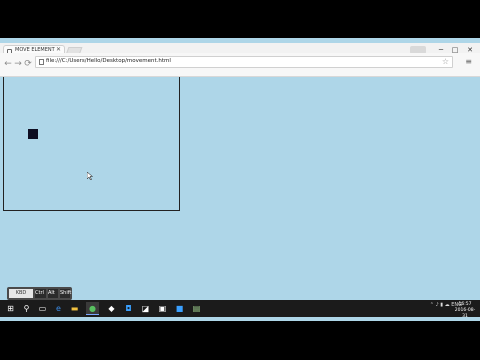 This screenshot has width=480, height=360. I want to click on osd-logo: KBD, so click(21, 293).